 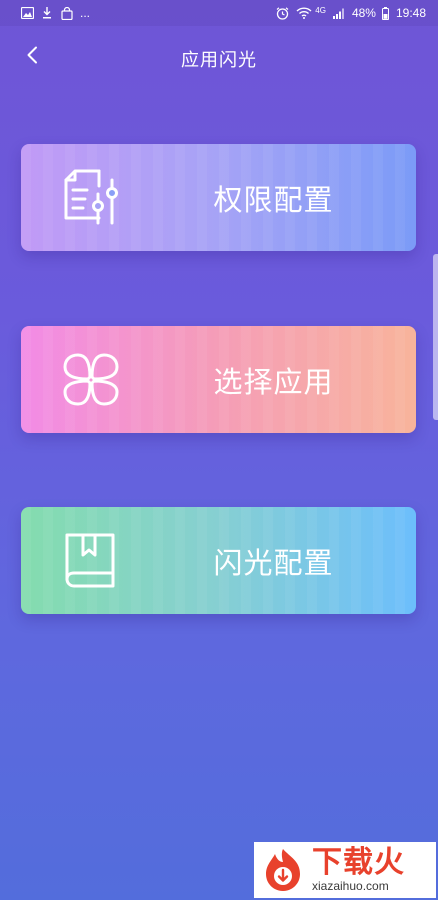 I want to click on bag-icon, so click(x=67, y=13).